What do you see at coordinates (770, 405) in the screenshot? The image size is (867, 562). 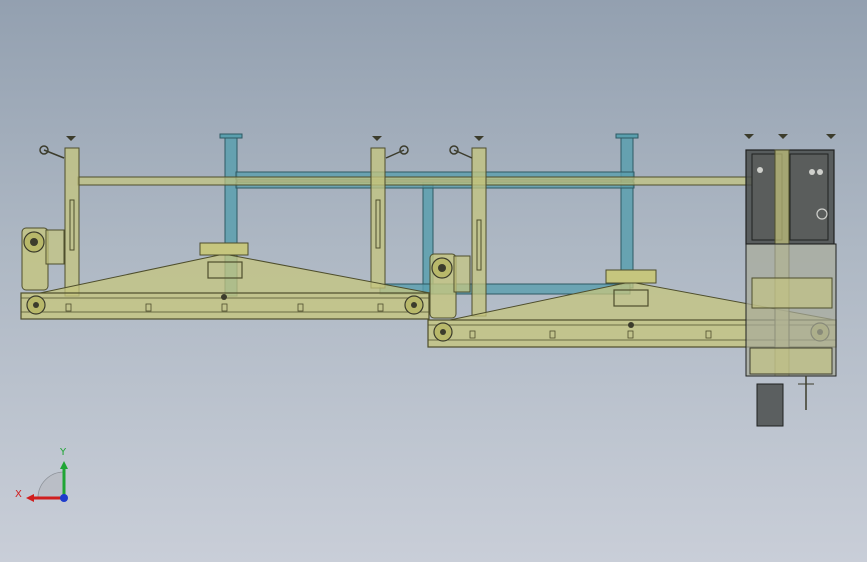 I see `gear-motor-box` at bounding box center [770, 405].